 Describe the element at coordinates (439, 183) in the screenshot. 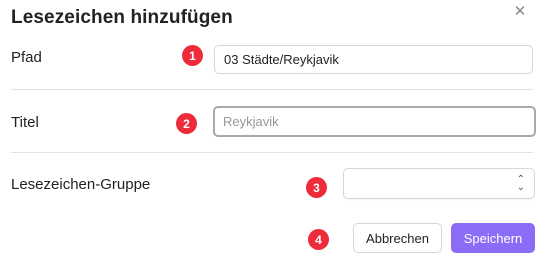

I see `group-select: ⌃ ⌄` at that location.